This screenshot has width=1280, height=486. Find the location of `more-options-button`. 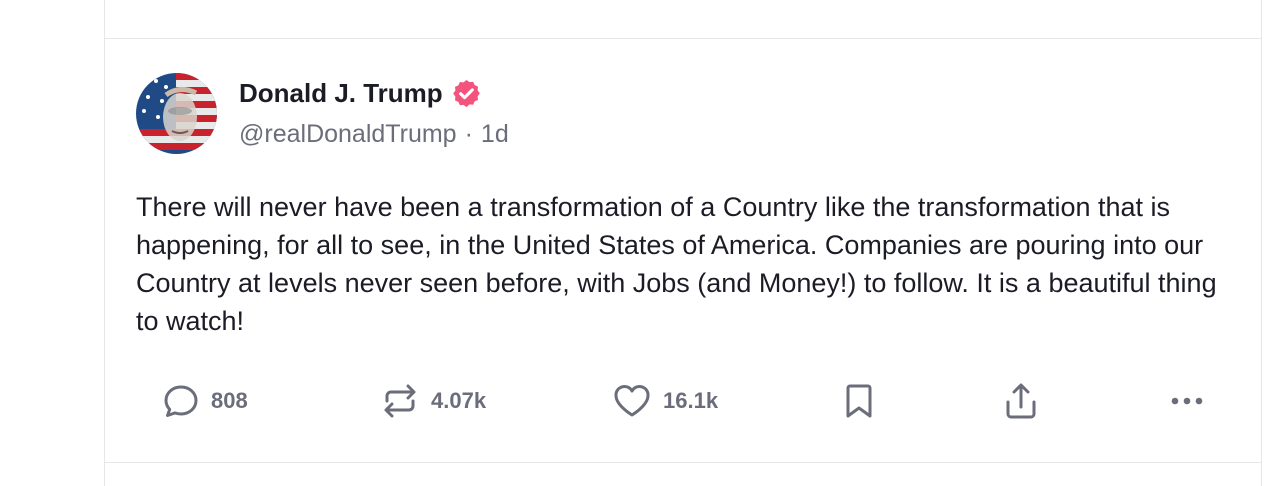

more-options-button is located at coordinates (1187, 401).